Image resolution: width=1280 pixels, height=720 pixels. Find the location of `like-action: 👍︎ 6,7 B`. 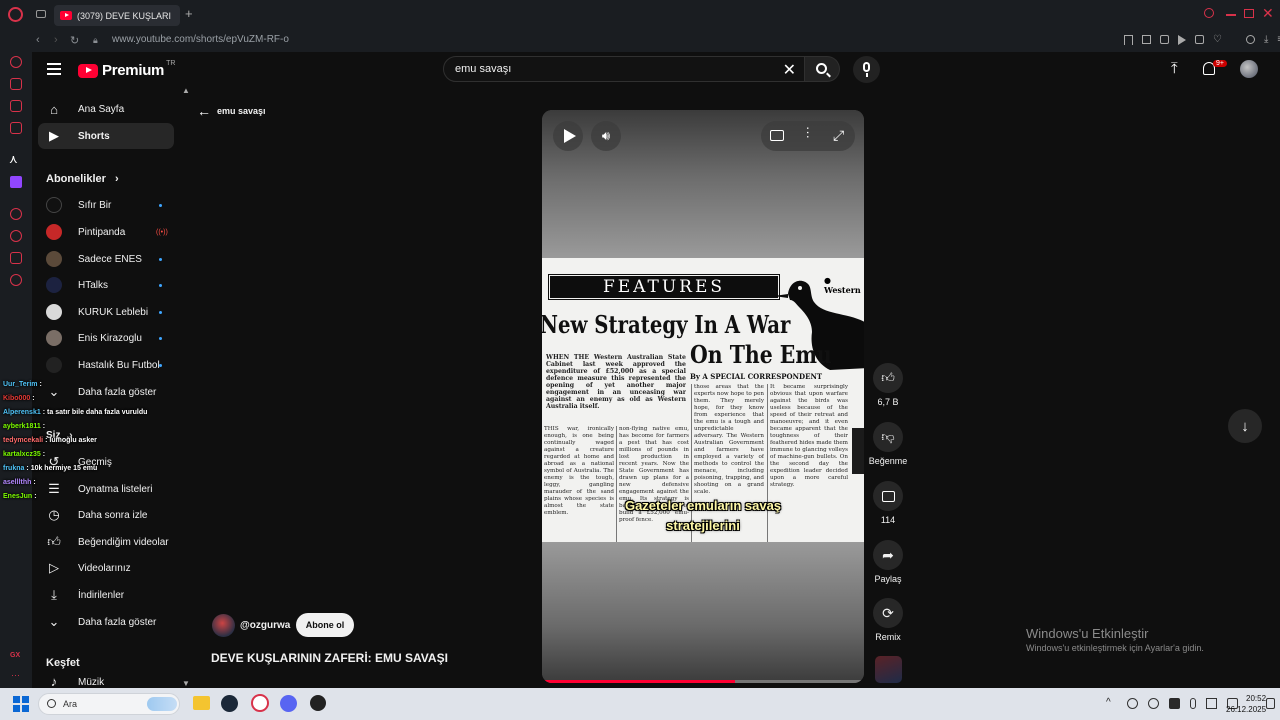

like-action: 👍︎ 6,7 B is located at coordinates (888, 385).